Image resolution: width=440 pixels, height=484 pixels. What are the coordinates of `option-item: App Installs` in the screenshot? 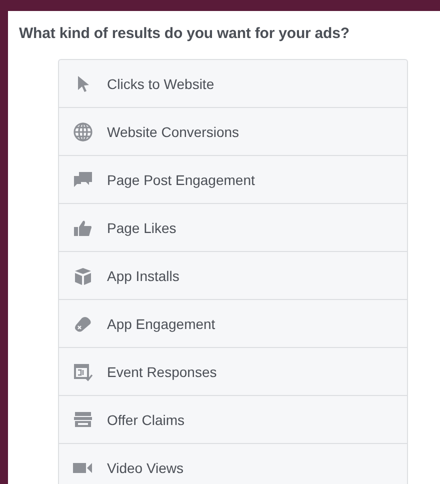 It's located at (233, 276).